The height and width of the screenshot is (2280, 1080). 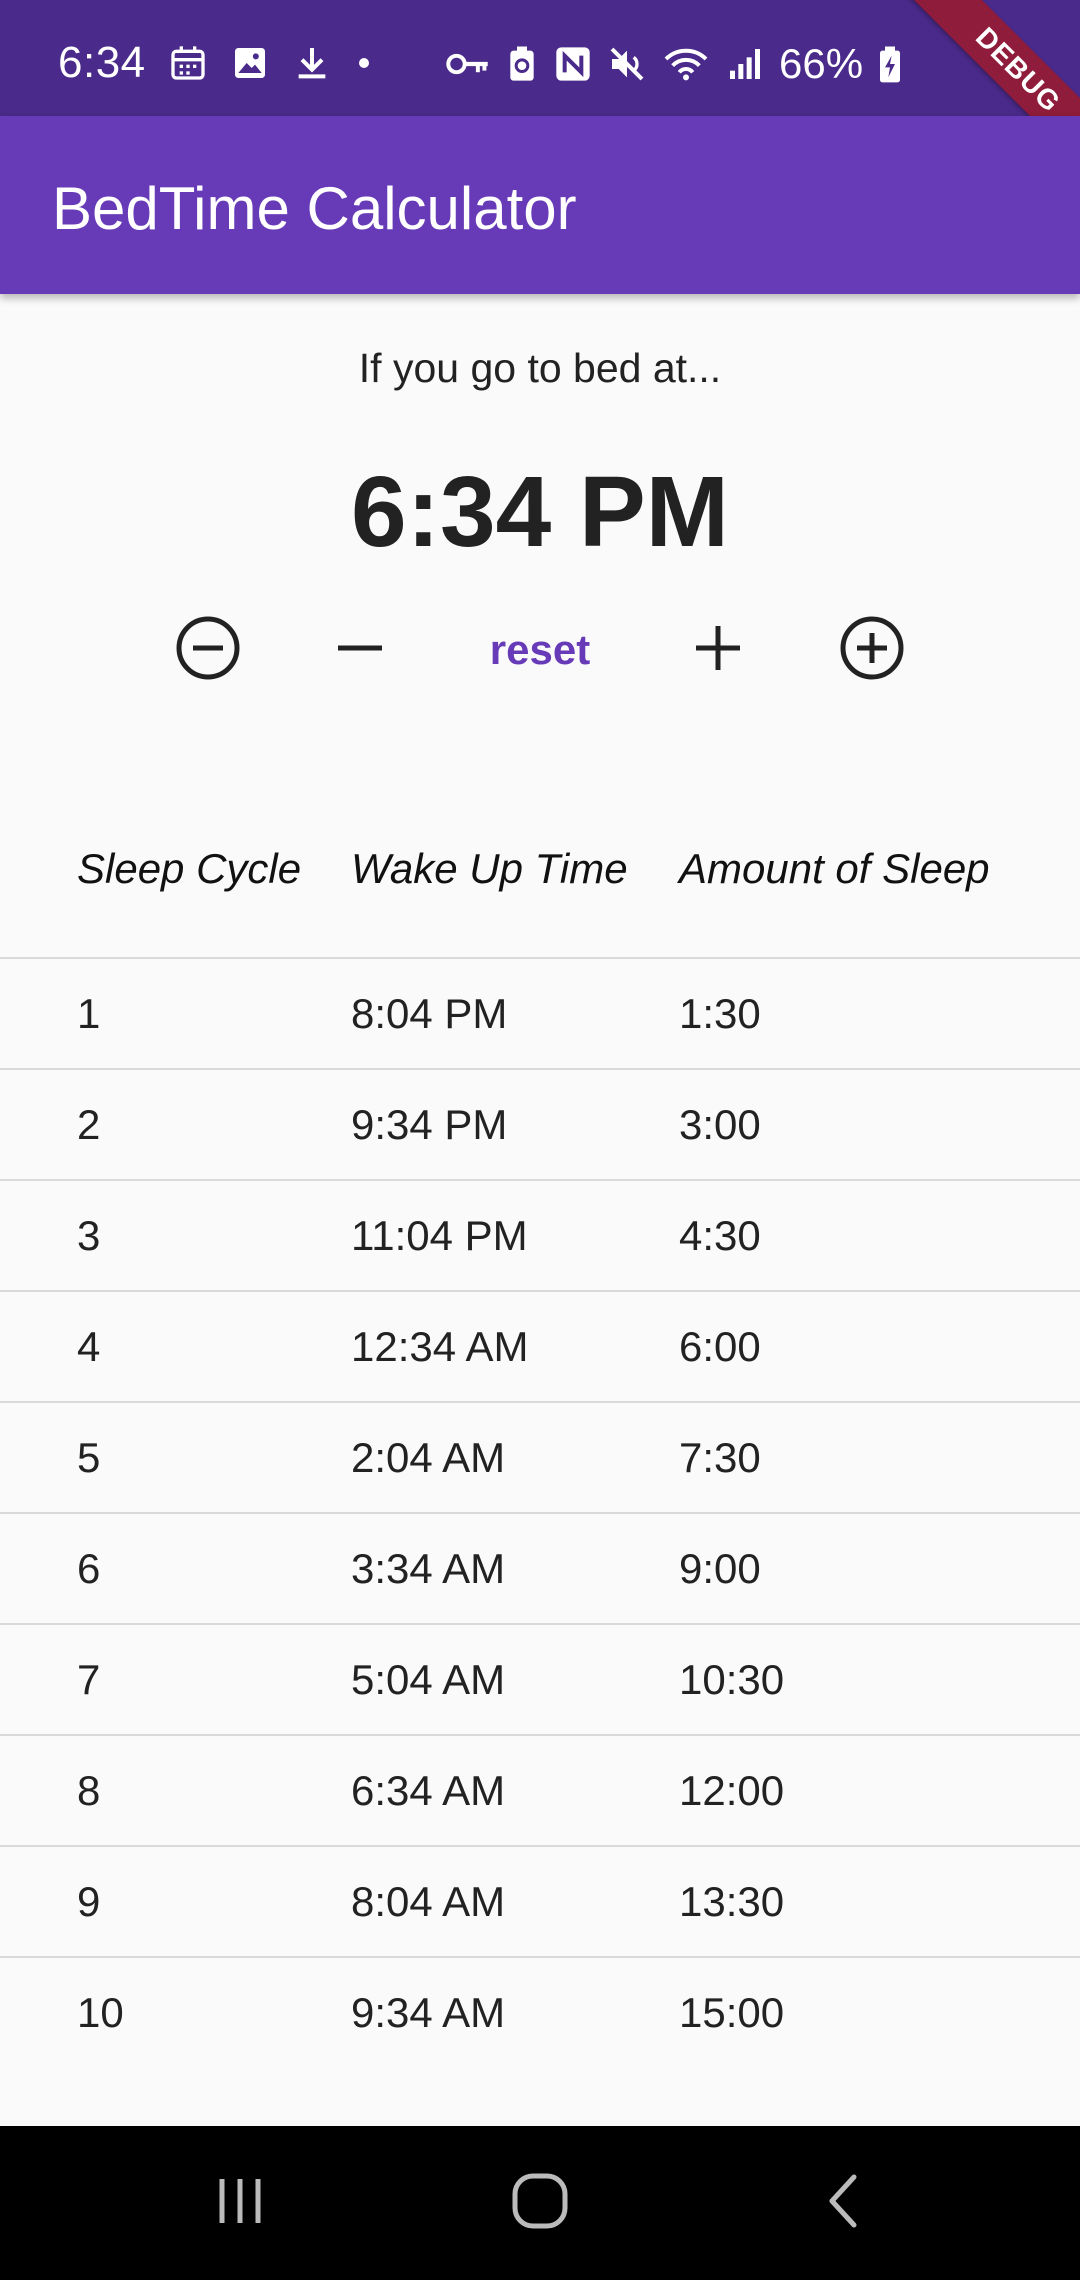 What do you see at coordinates (540, 1568) in the screenshot?
I see `table-row: 6 3:34 AM 9:00` at bounding box center [540, 1568].